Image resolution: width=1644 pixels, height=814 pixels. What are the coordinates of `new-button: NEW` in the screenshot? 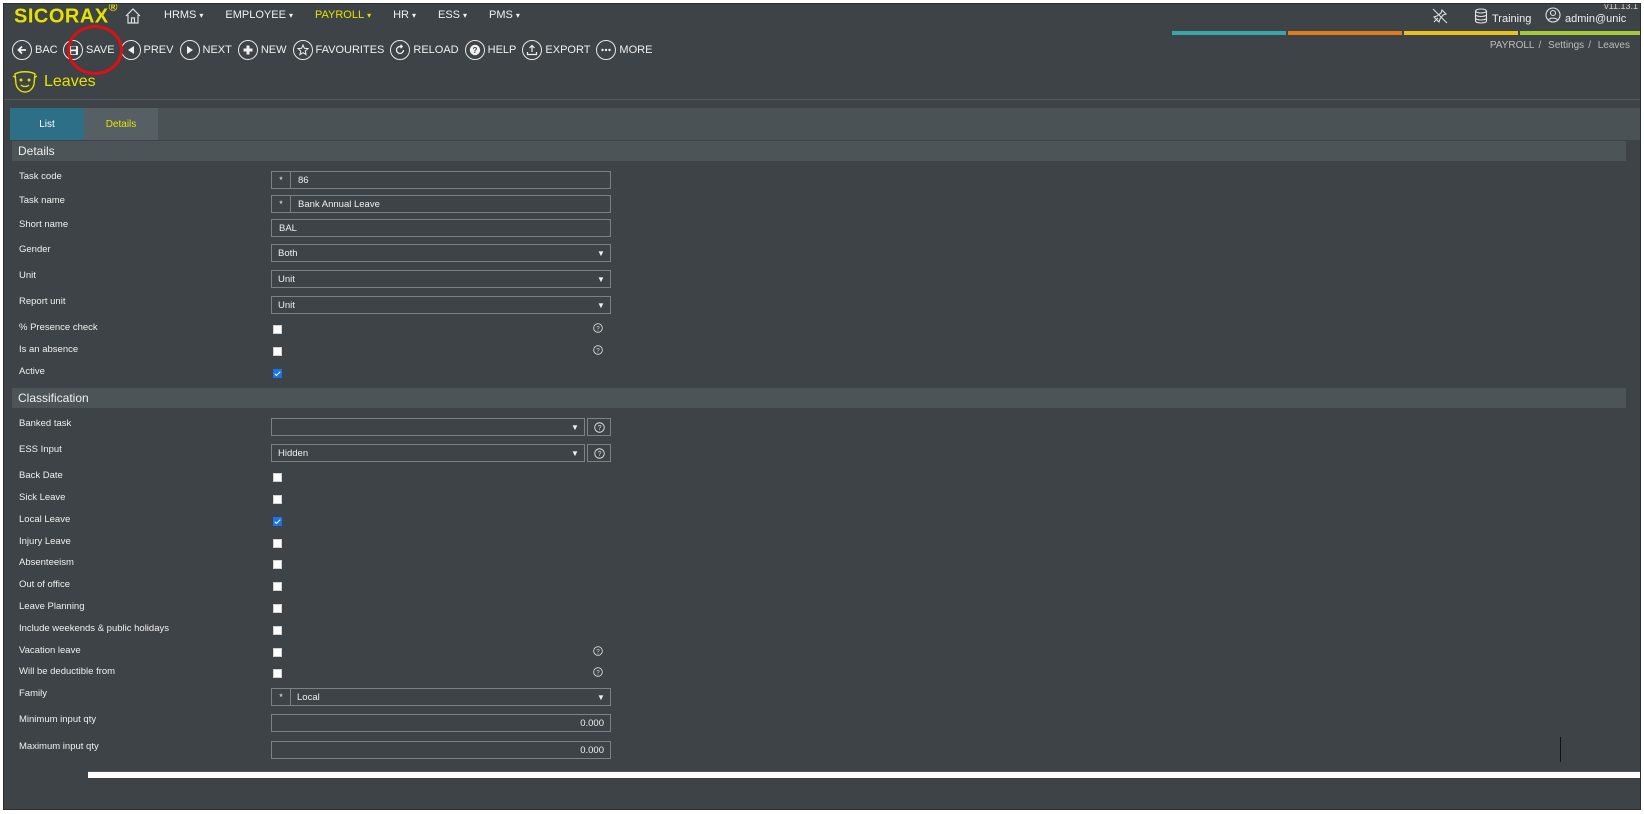 It's located at (262, 50).